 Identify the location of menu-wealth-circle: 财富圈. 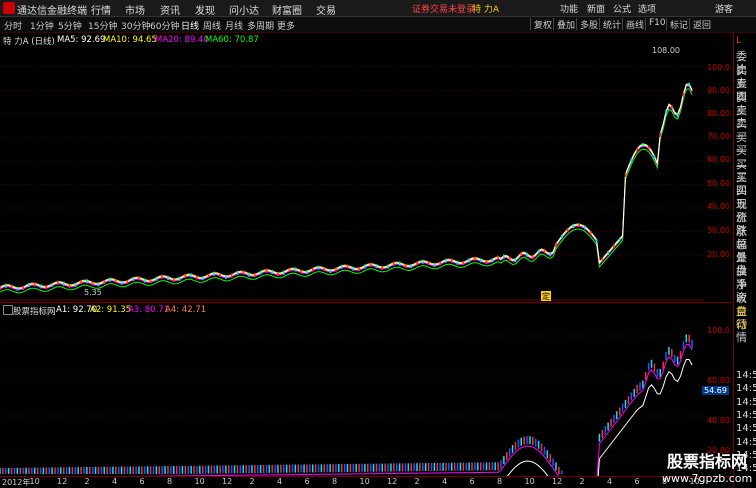
(287, 9).